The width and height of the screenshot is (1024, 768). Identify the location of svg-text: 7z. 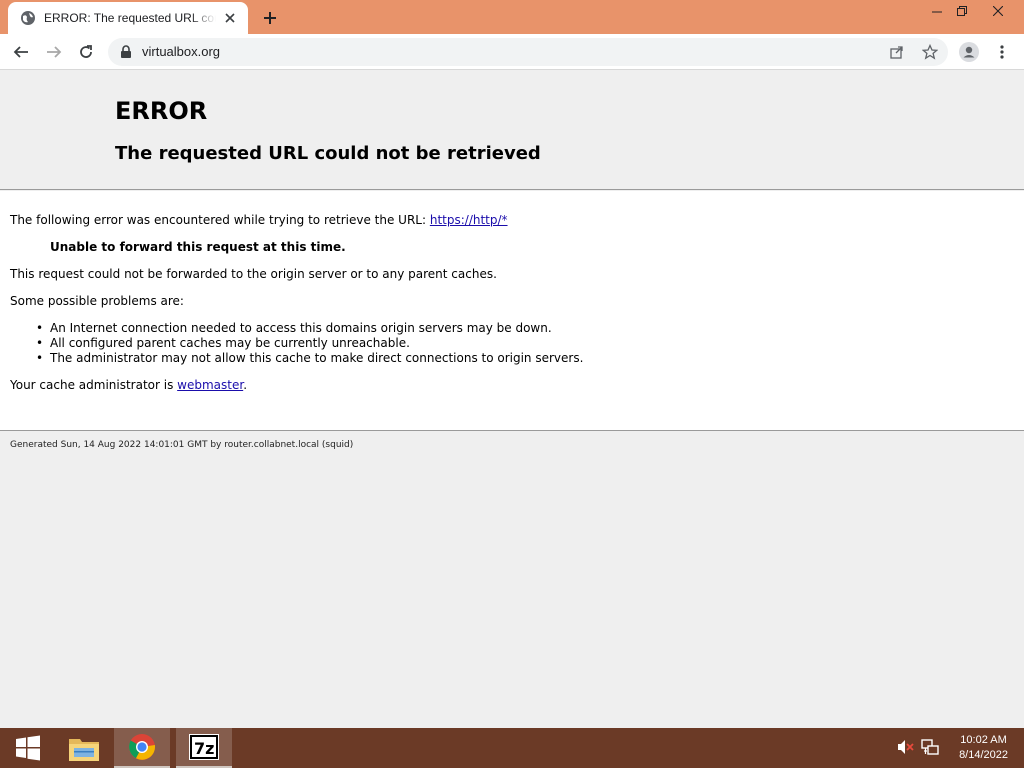
(204, 748).